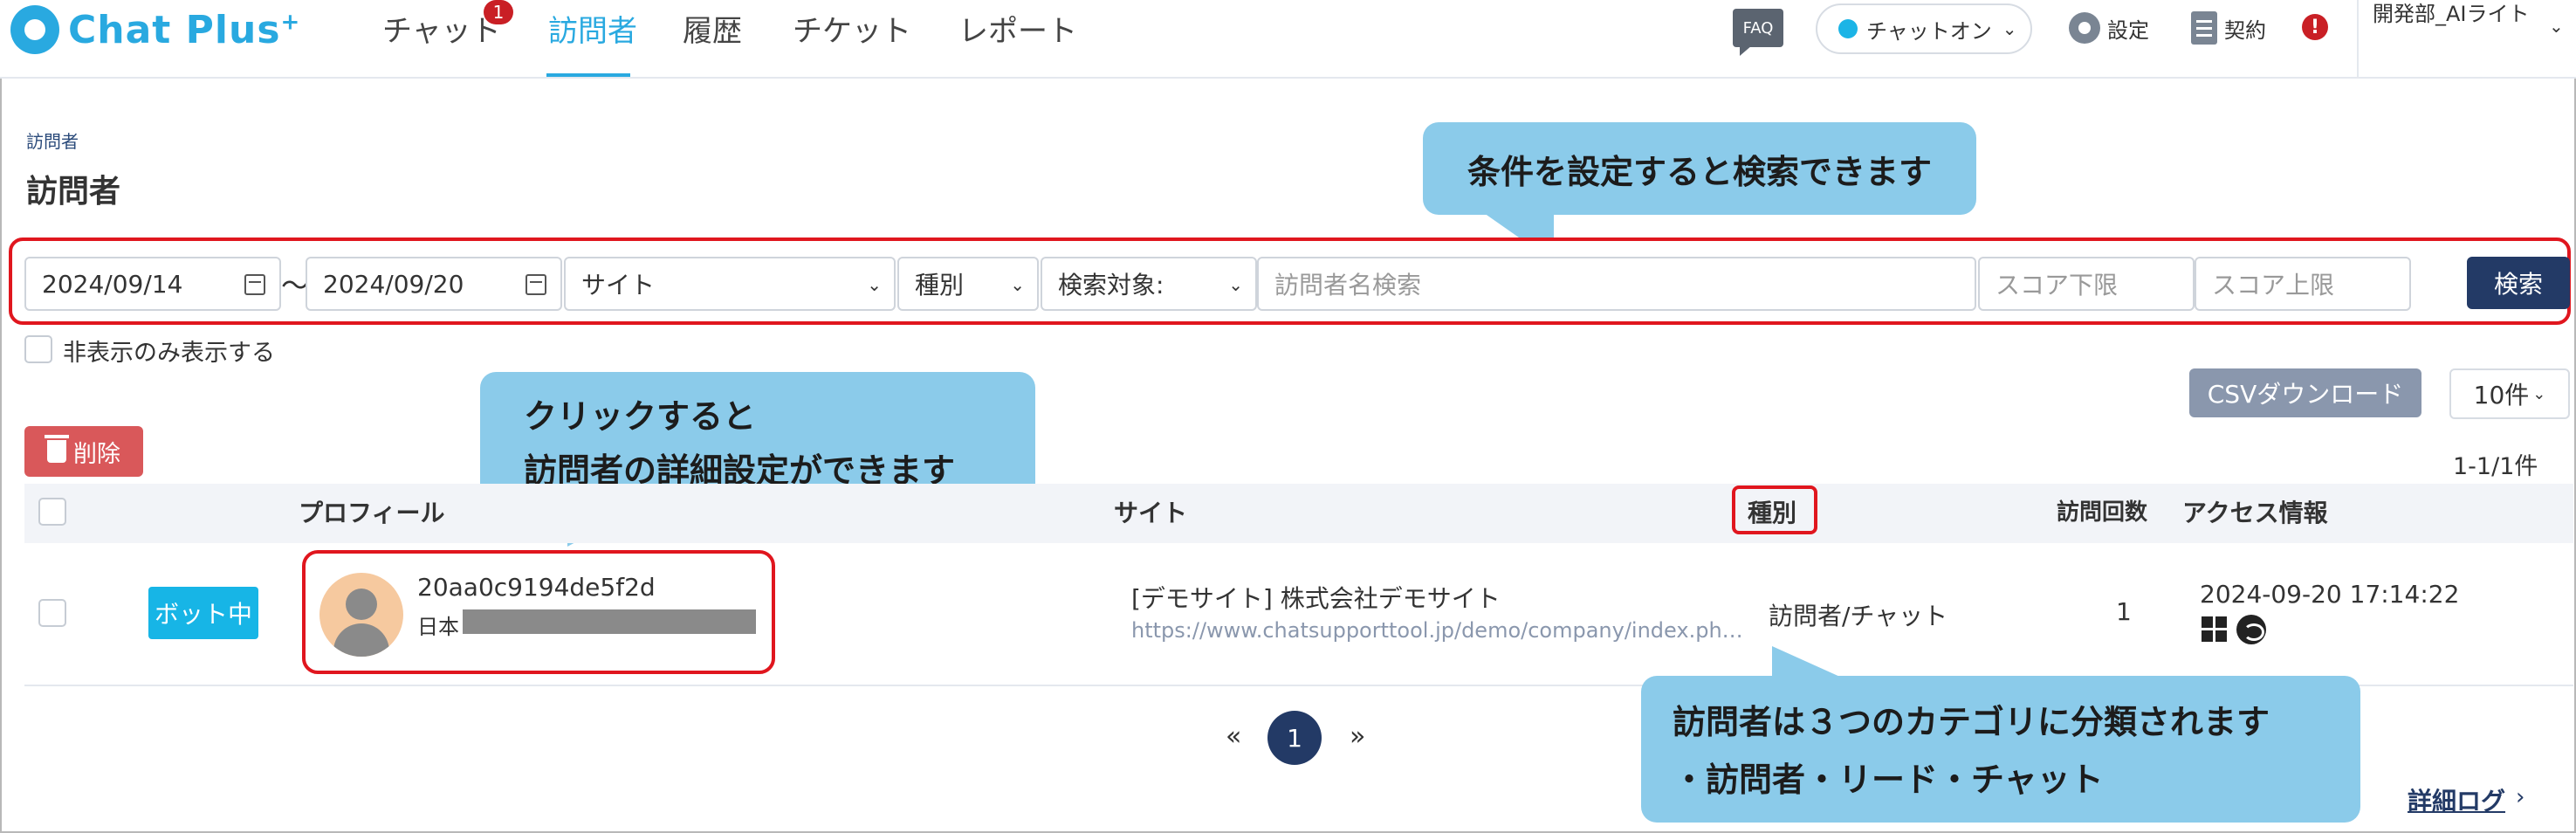 The image size is (2576, 833). Describe the element at coordinates (35, 29) in the screenshot. I see `logo-icon` at that location.